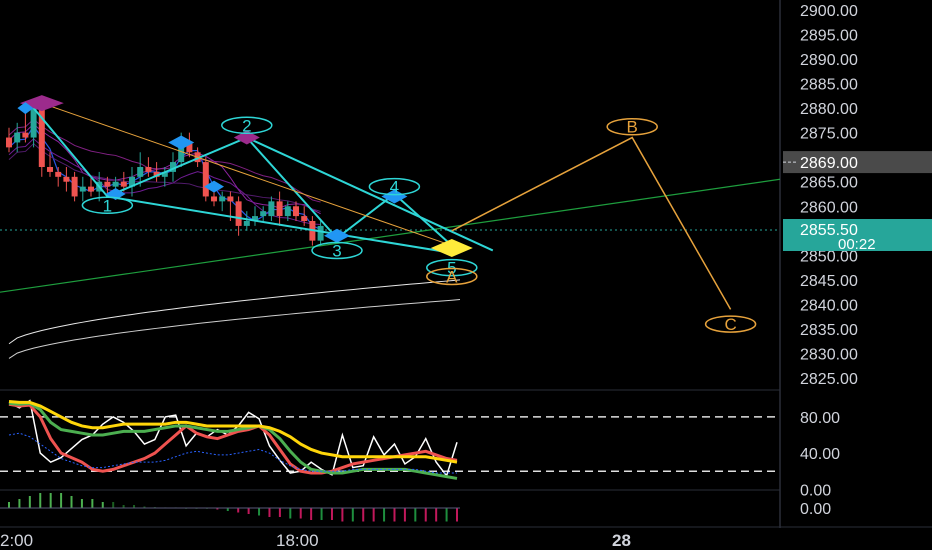 The image size is (932, 550). What do you see at coordinates (230, 507) in the screenshot?
I see `histogram-panel` at bounding box center [230, 507].